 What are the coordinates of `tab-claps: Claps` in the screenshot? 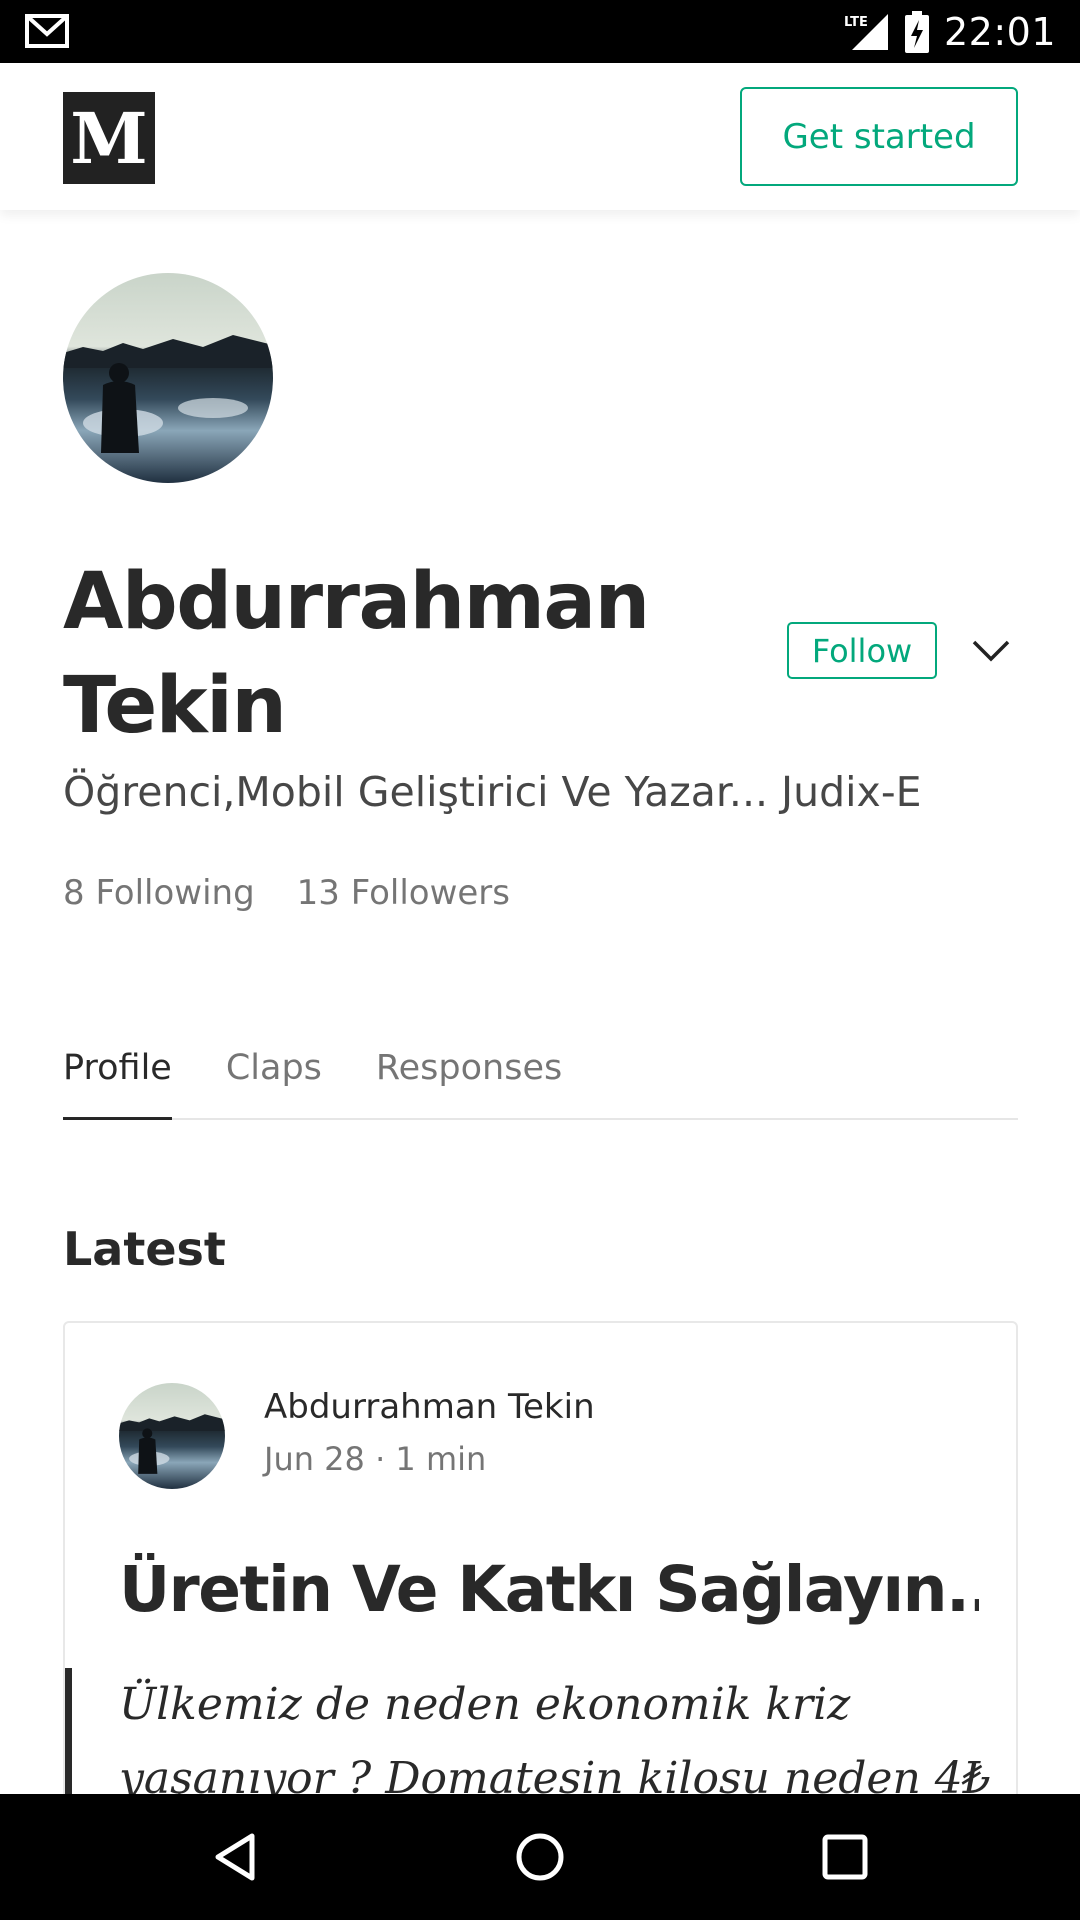 It's located at (274, 1080).